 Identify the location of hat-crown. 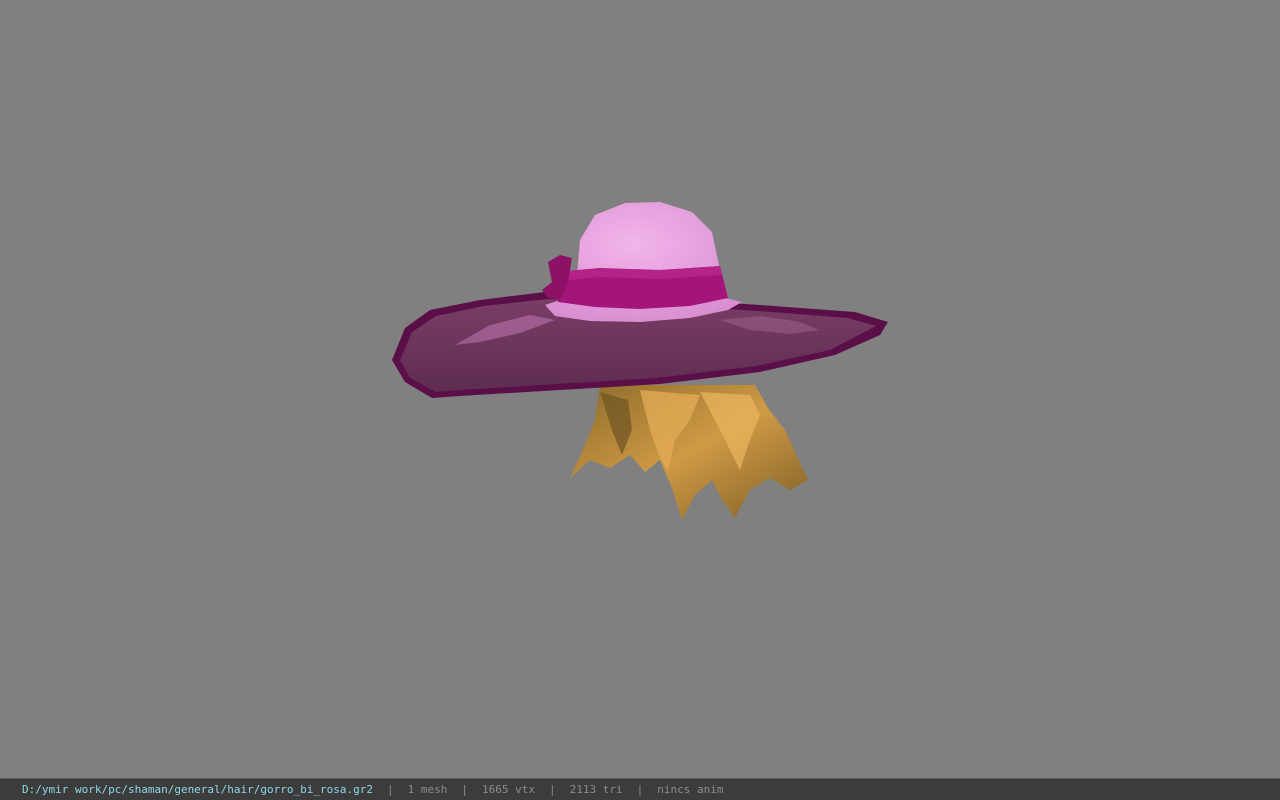
(642, 262).